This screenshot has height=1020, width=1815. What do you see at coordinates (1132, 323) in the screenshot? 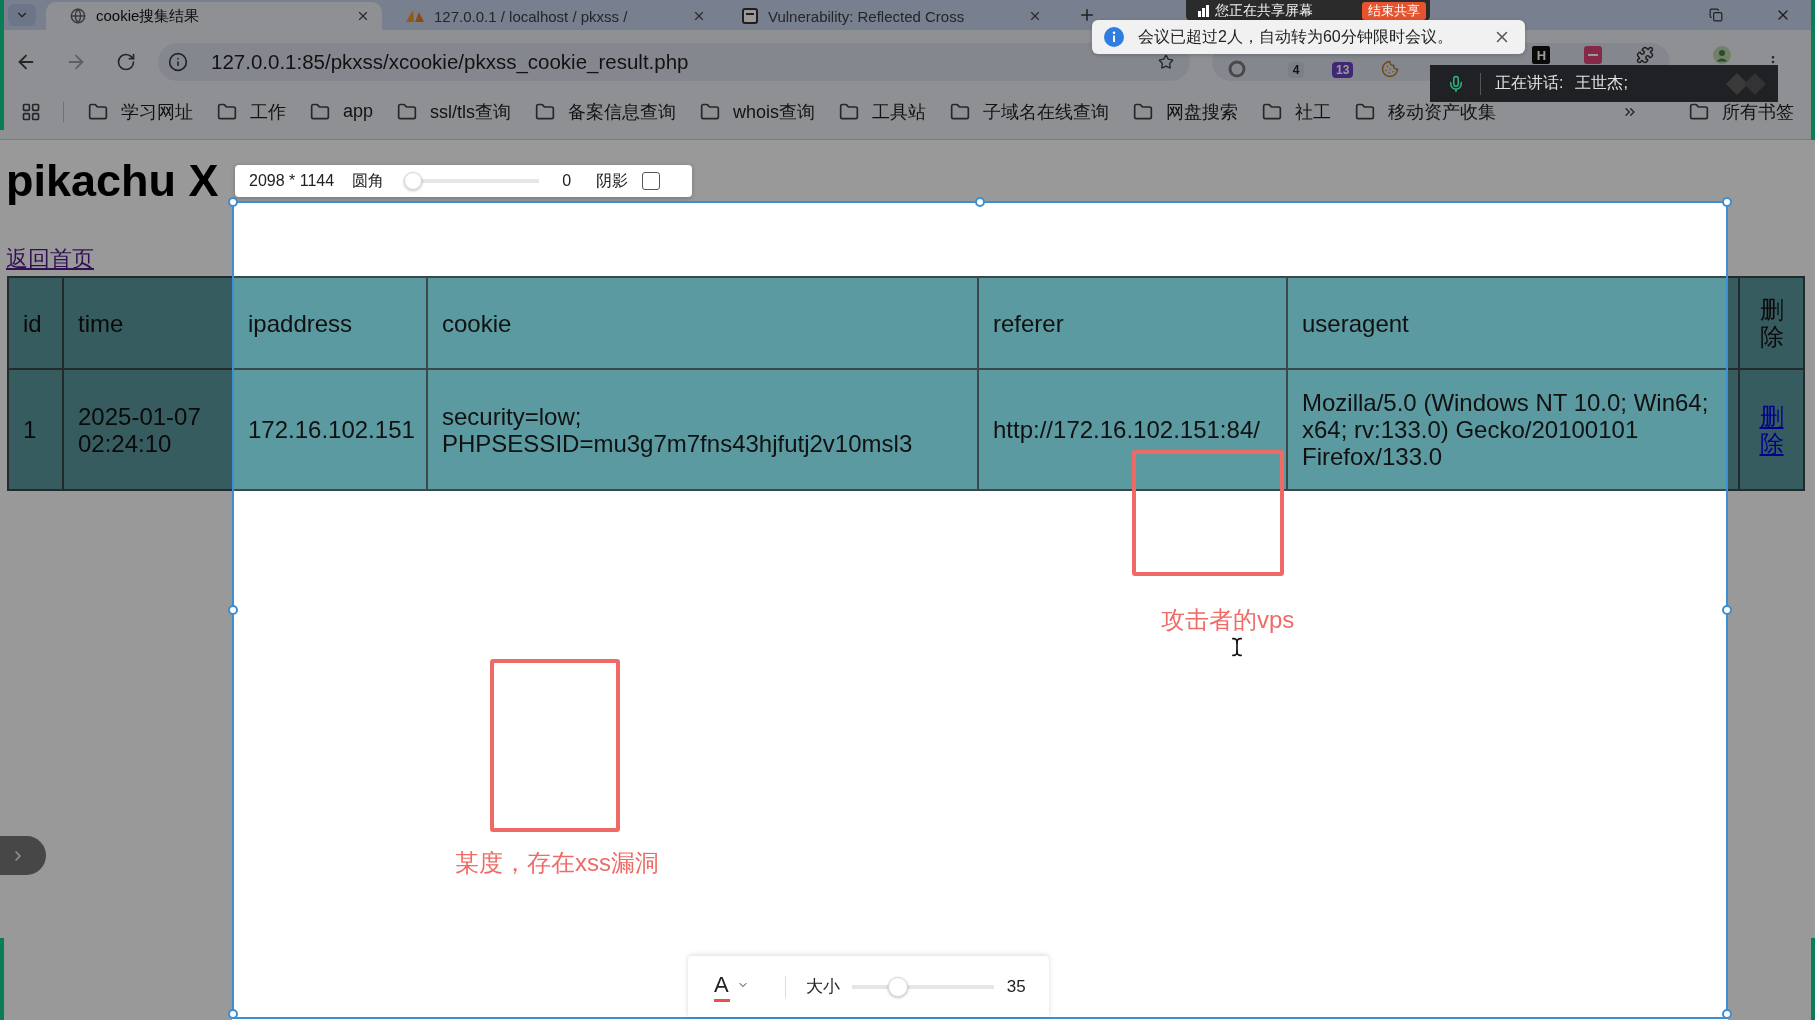
I see `column-header: referer` at bounding box center [1132, 323].